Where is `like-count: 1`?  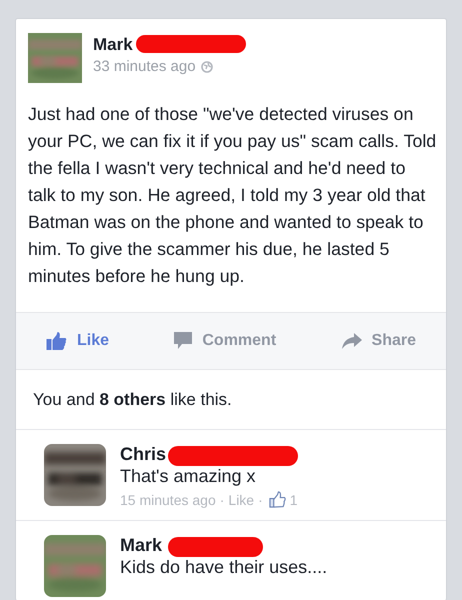 like-count: 1 is located at coordinates (294, 500).